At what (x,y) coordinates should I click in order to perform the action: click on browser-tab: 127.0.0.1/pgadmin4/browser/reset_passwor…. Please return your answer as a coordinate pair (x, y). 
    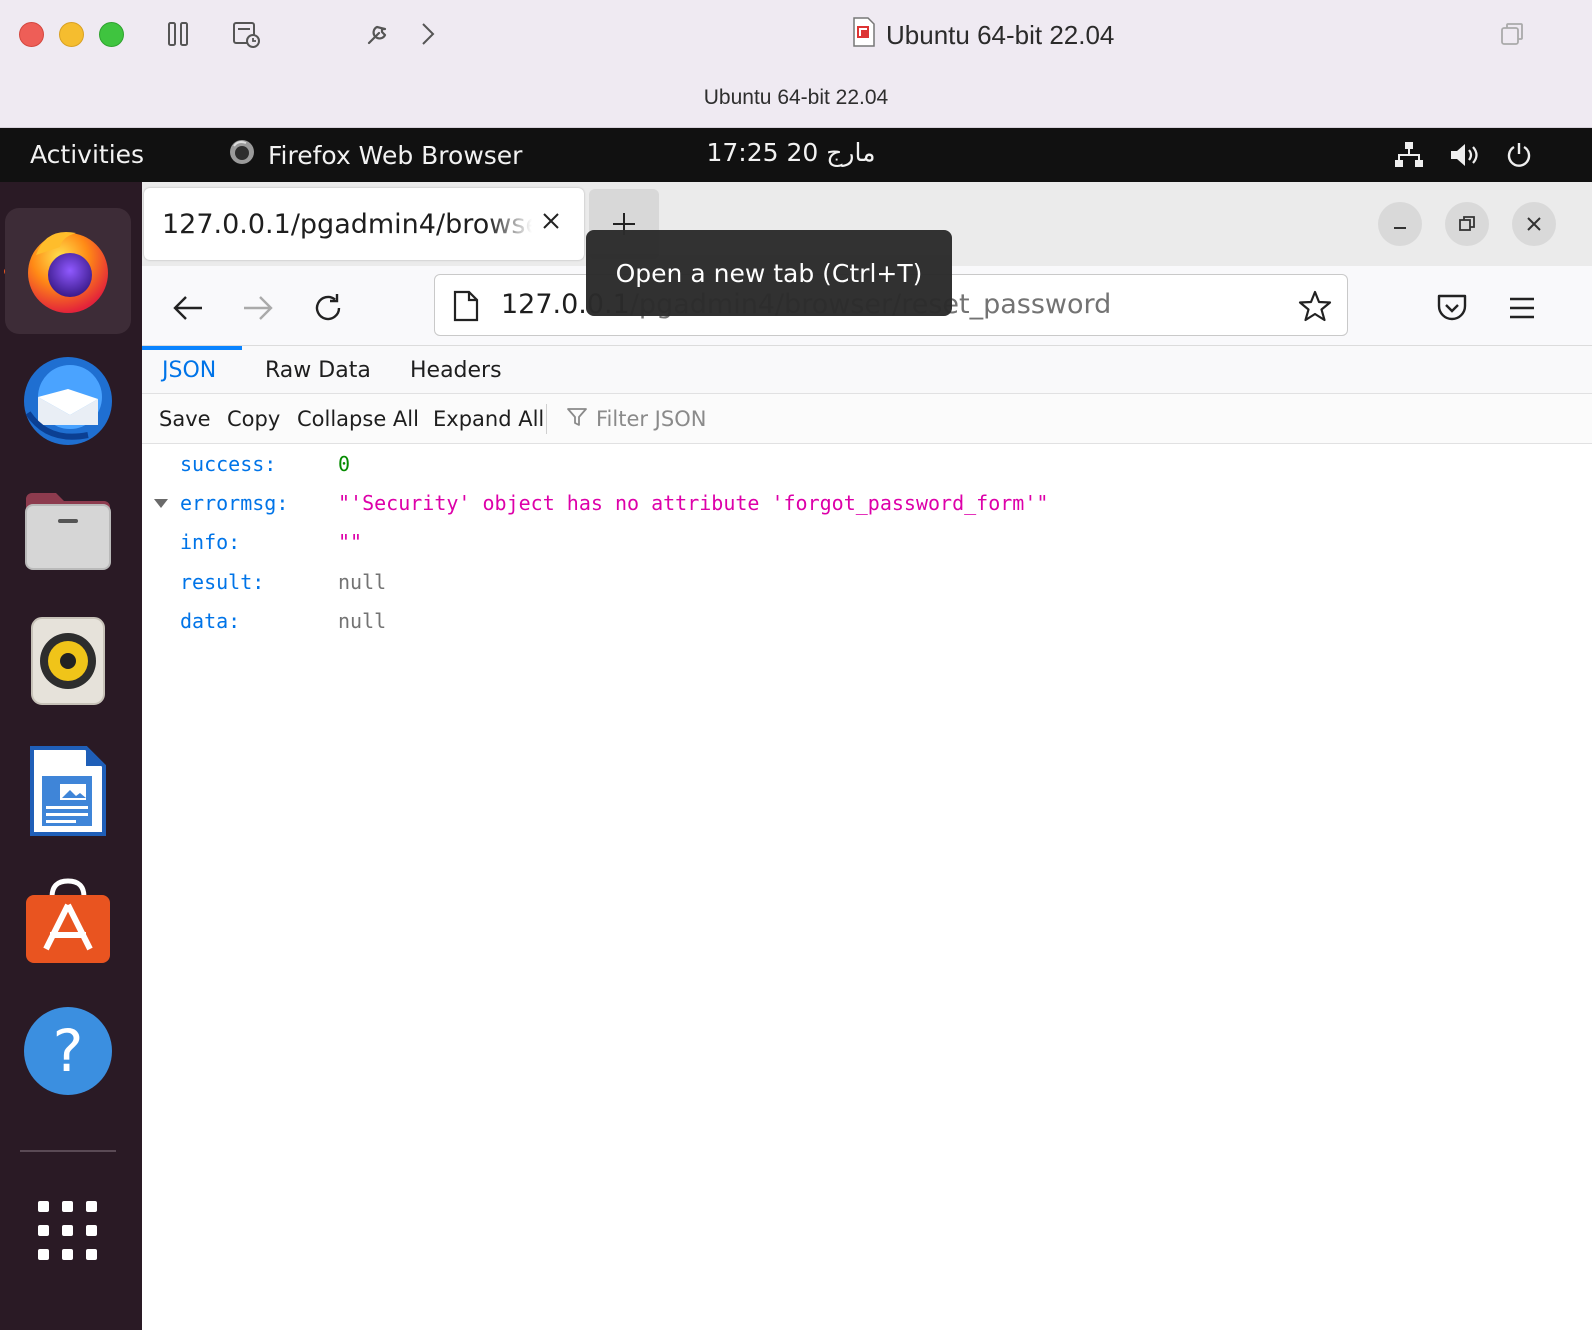
    Looking at the image, I should click on (364, 224).